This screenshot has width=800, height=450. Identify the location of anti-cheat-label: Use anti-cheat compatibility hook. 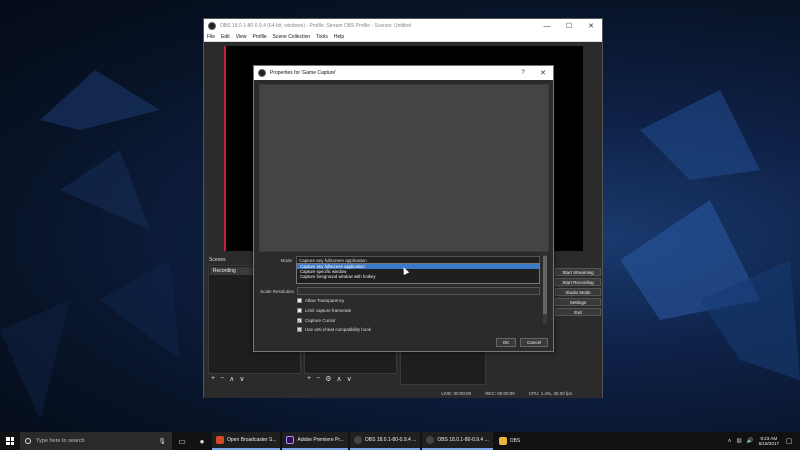
(338, 329).